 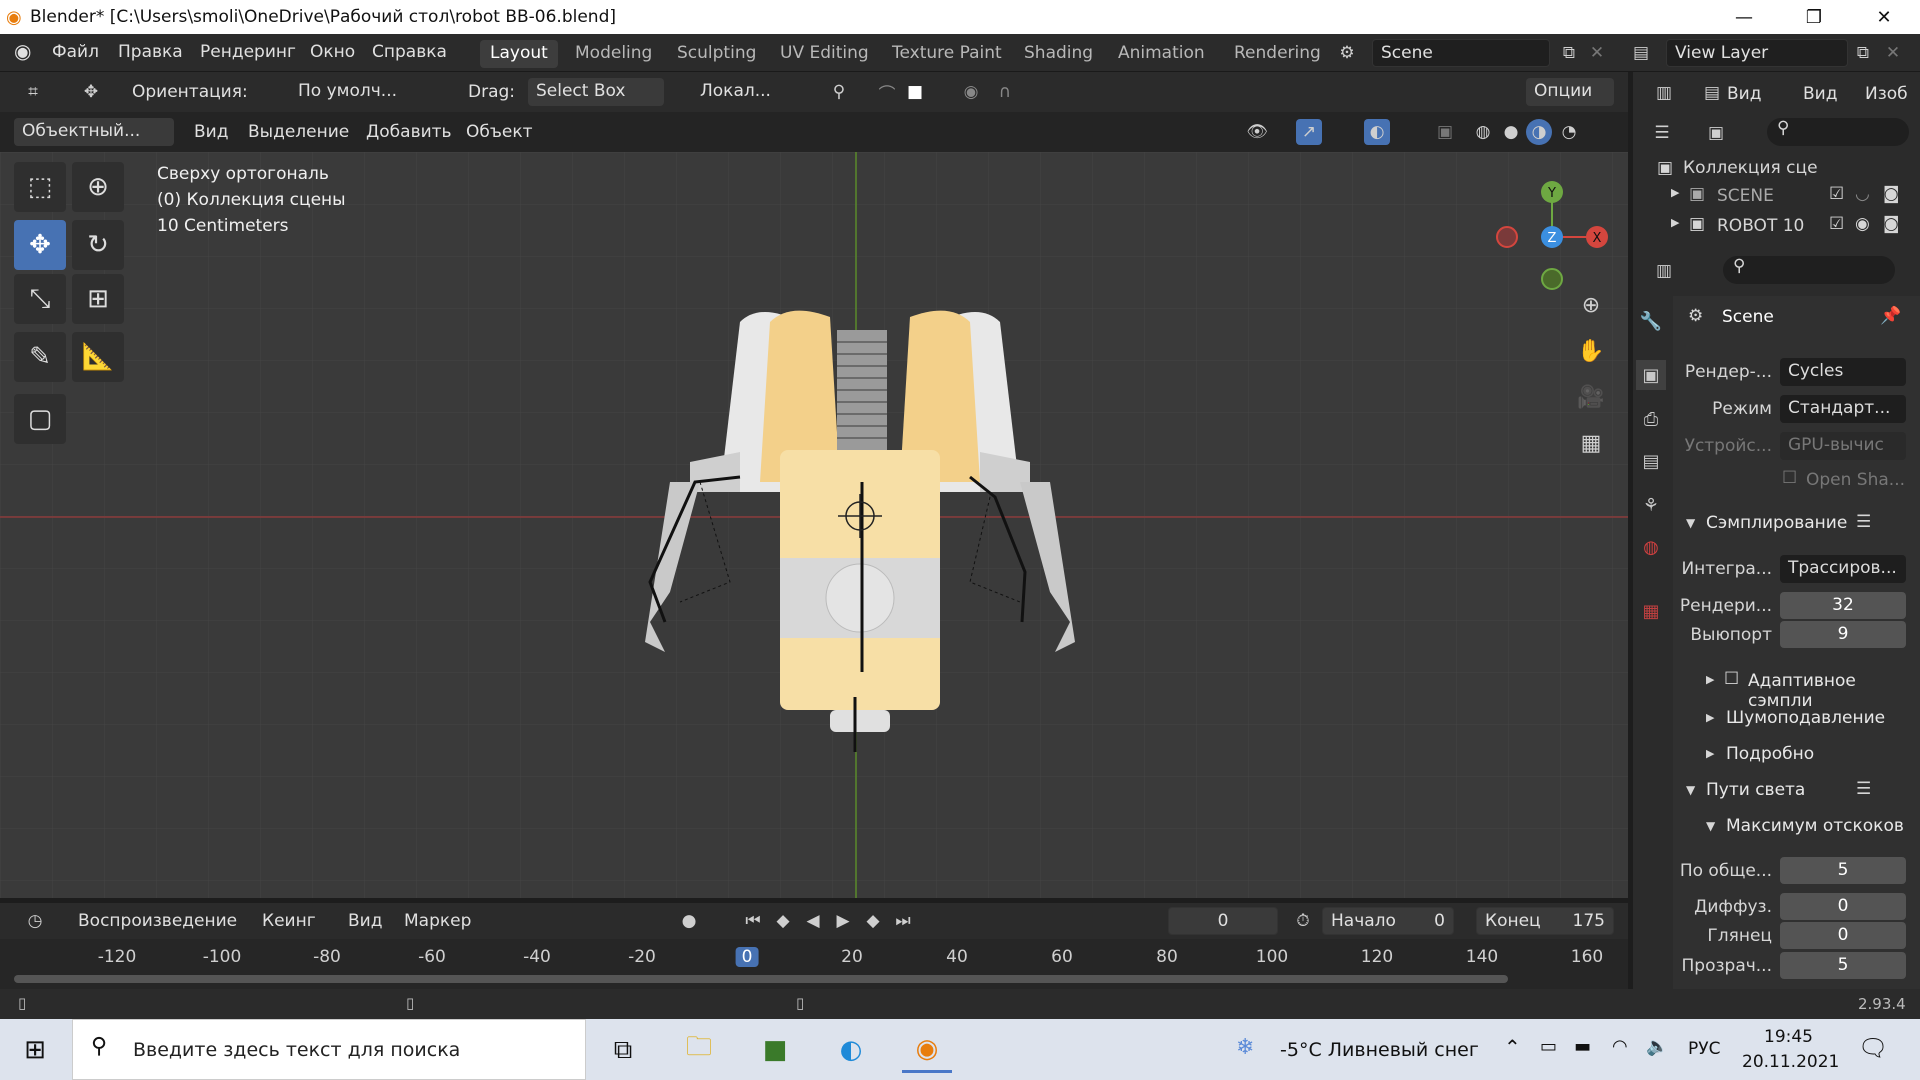 I want to click on keying-menu: Кеинг, so click(x=289, y=921).